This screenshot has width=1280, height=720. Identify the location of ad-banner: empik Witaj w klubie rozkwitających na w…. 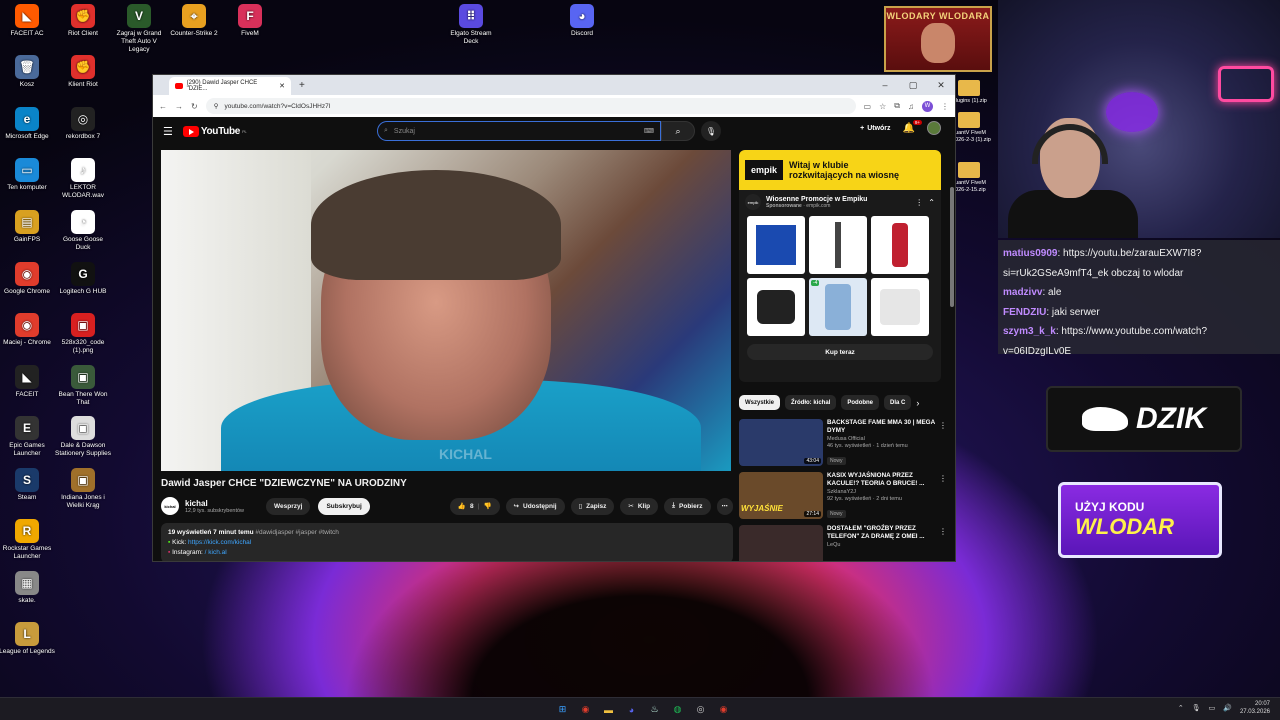
(840, 170).